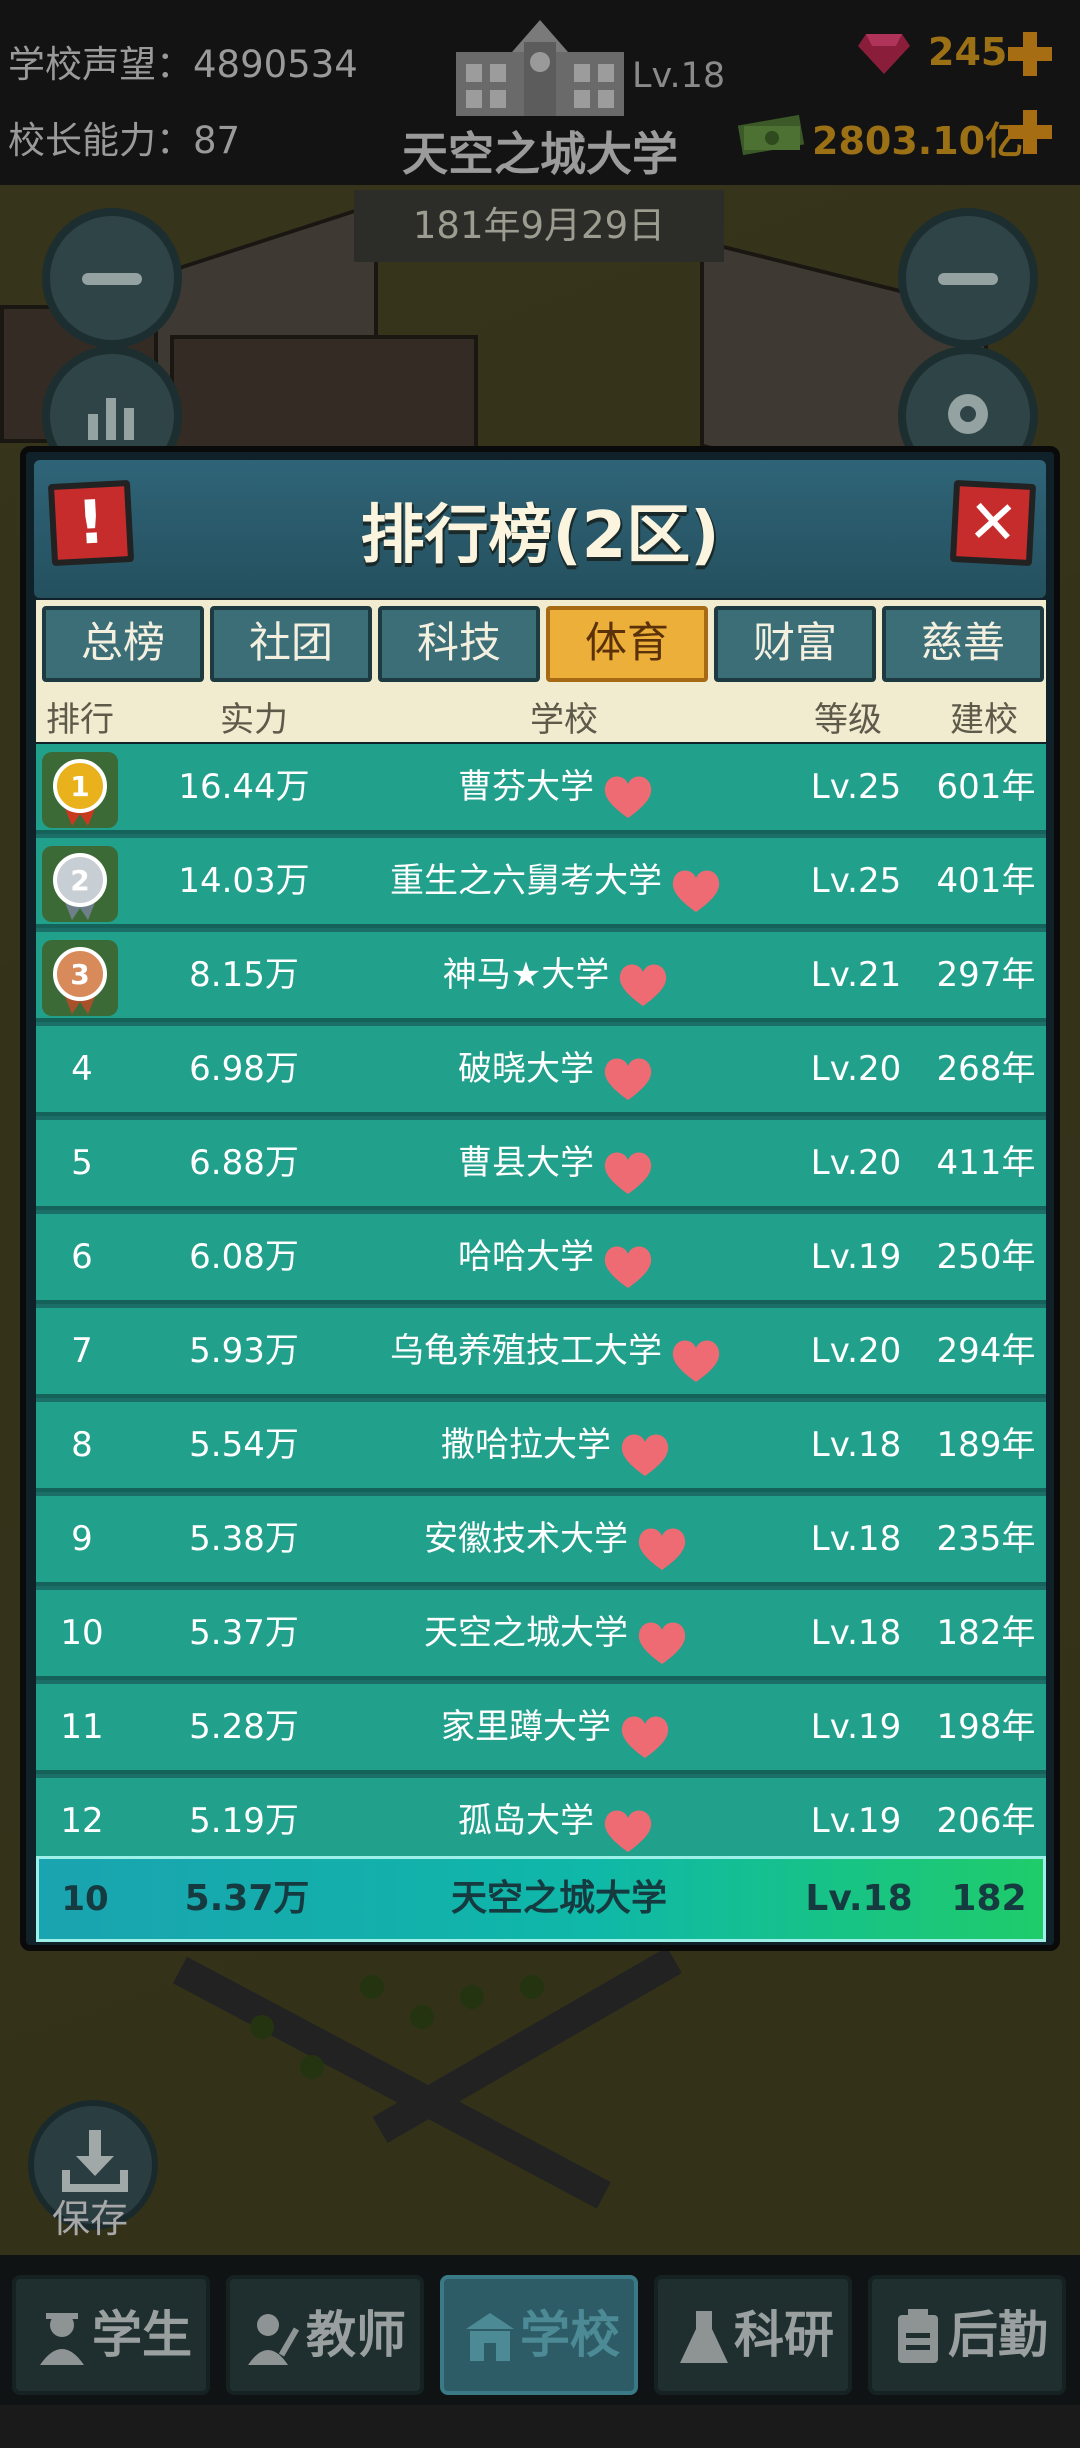  Describe the element at coordinates (1030, 132) in the screenshot. I see `add-money-icon` at that location.